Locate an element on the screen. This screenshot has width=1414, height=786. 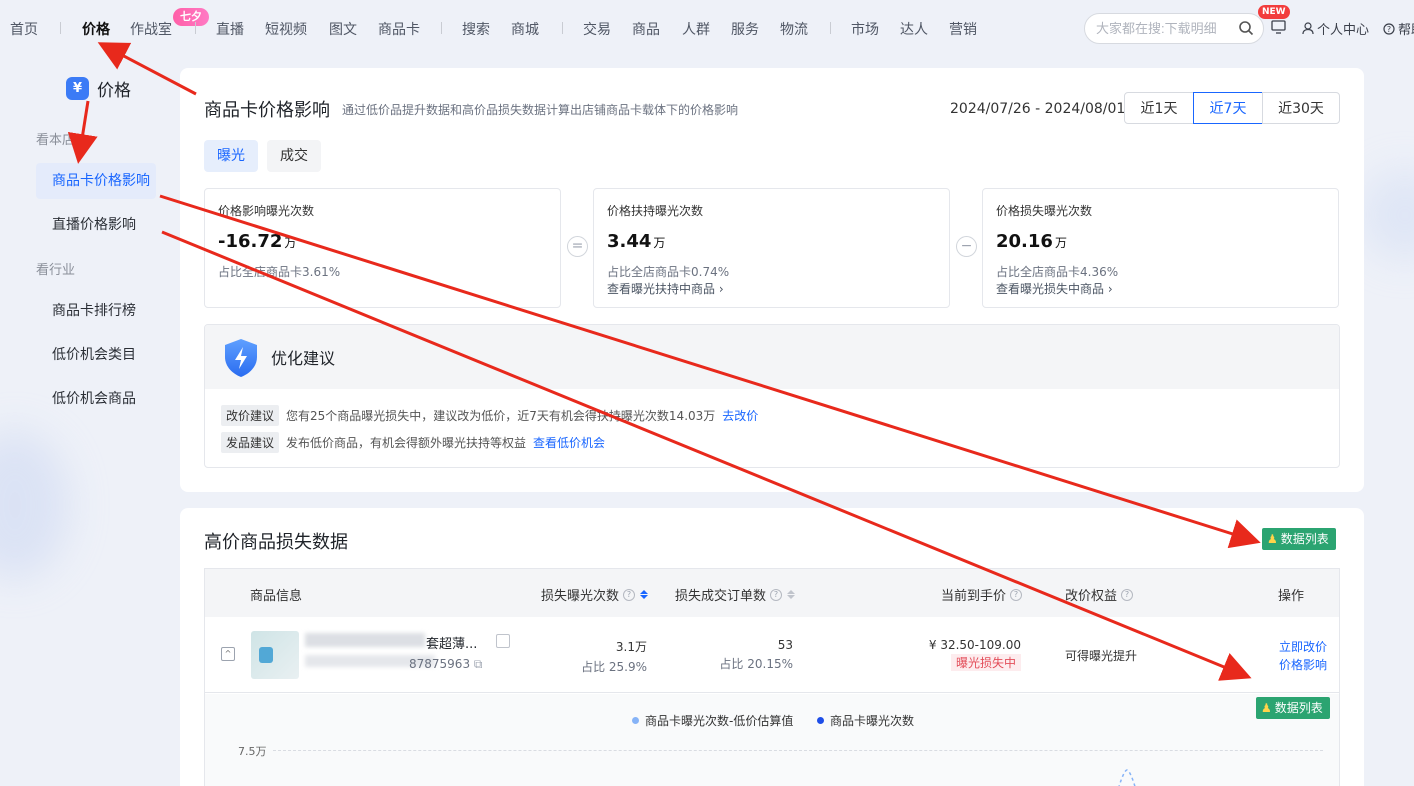
lost-orders-cell: 53 占比 20.15% is located at coordinates (756, 654).